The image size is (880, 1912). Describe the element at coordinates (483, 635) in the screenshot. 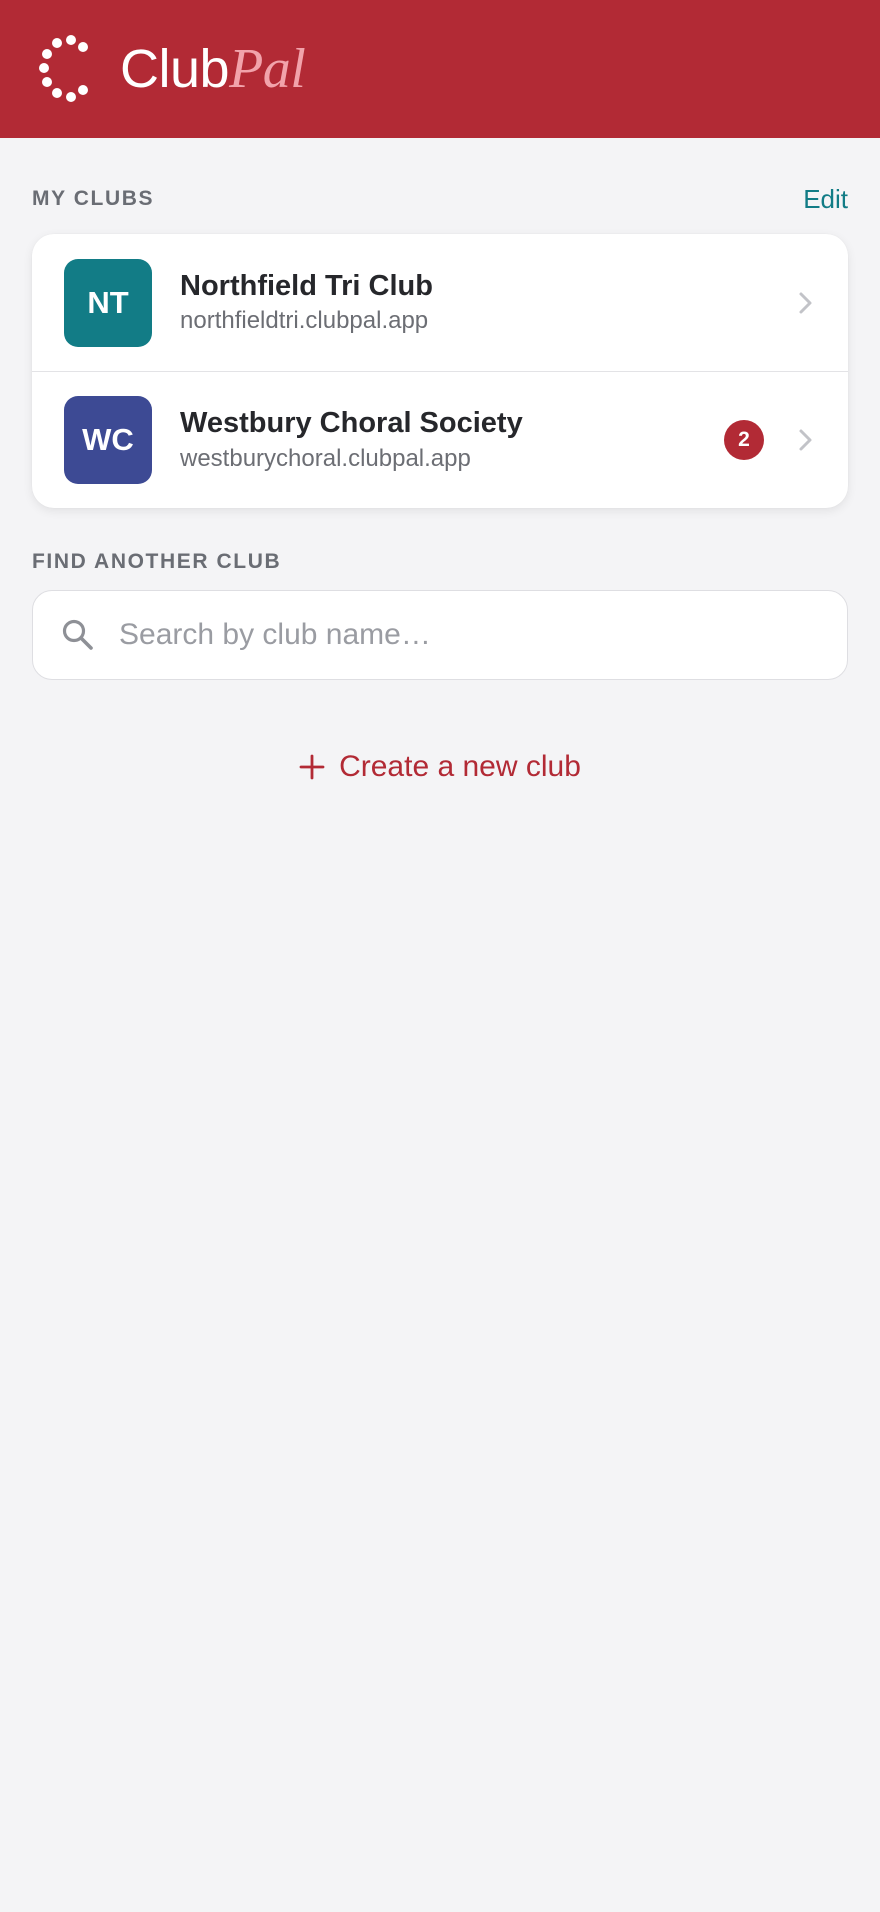

I see `search-input` at that location.